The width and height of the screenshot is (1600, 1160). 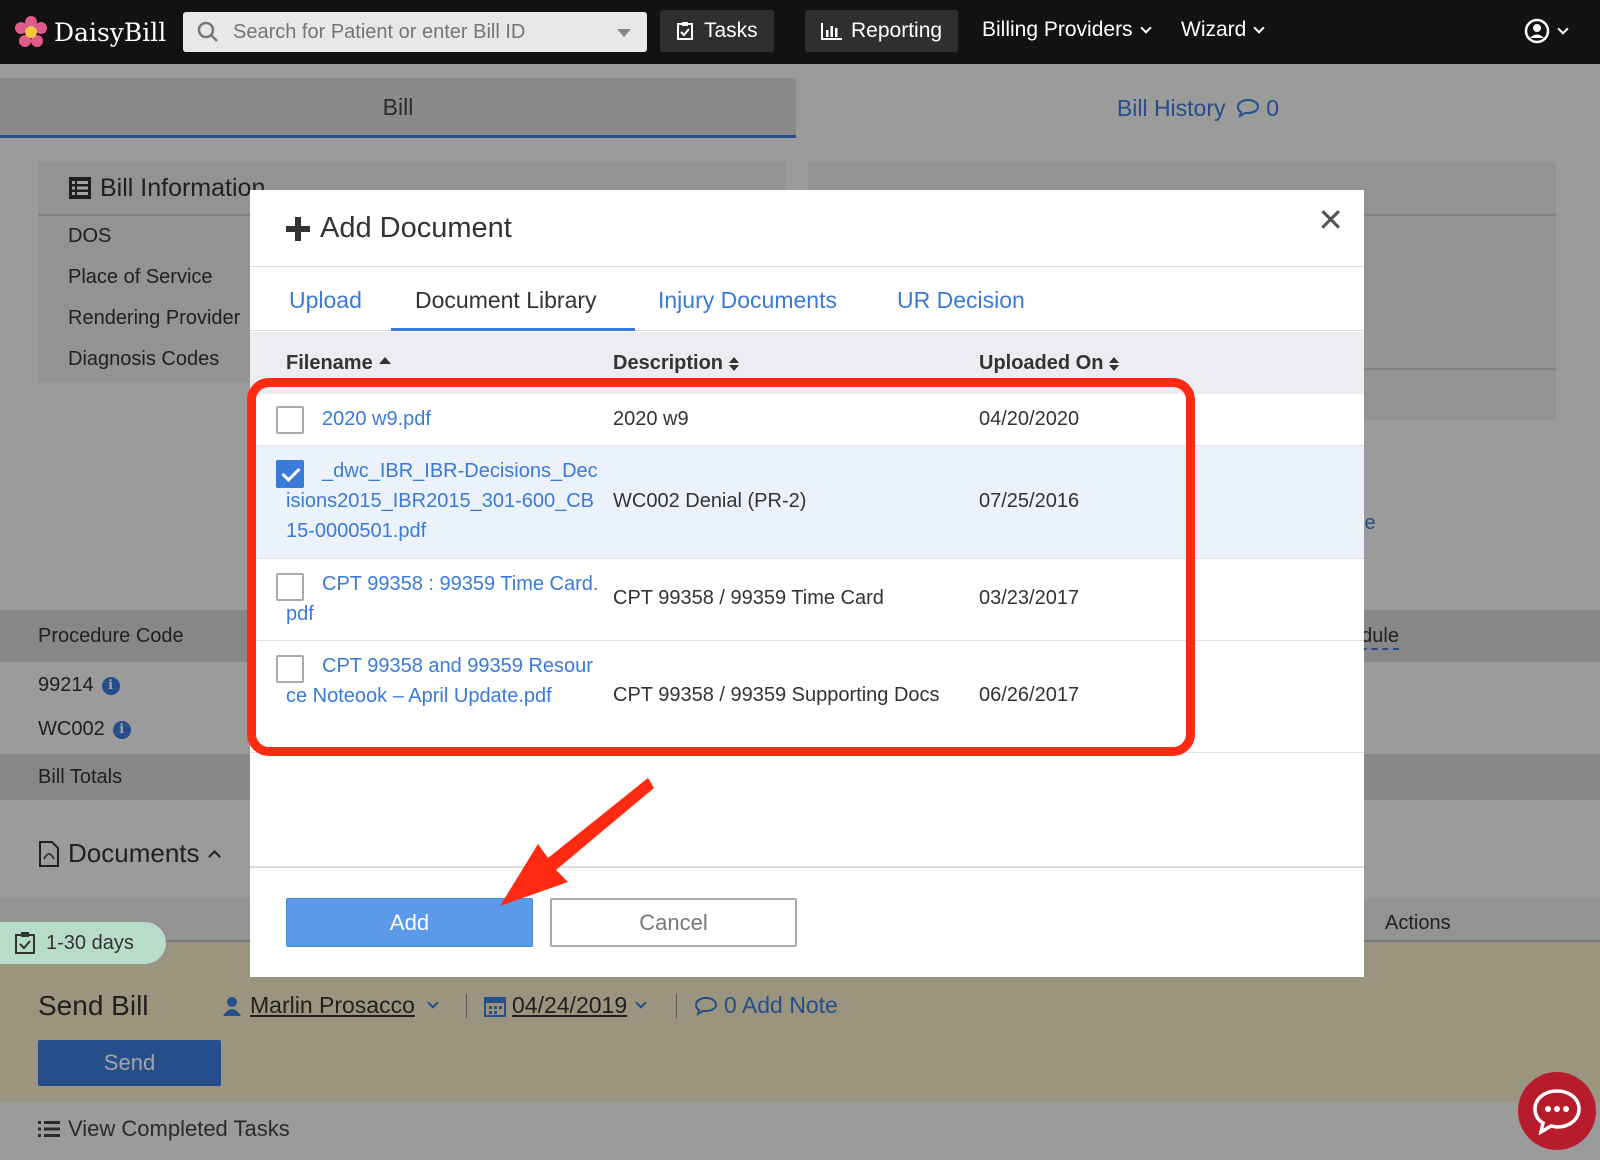 I want to click on chat-icon, so click(x=1557, y=1112).